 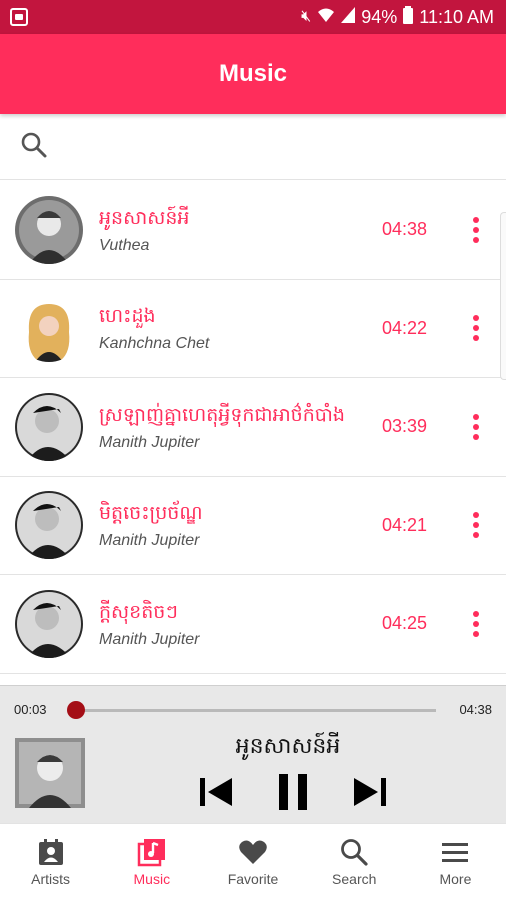 I want to click on now-playing-title: អូនសាសន៍អី, so click(x=288, y=746).